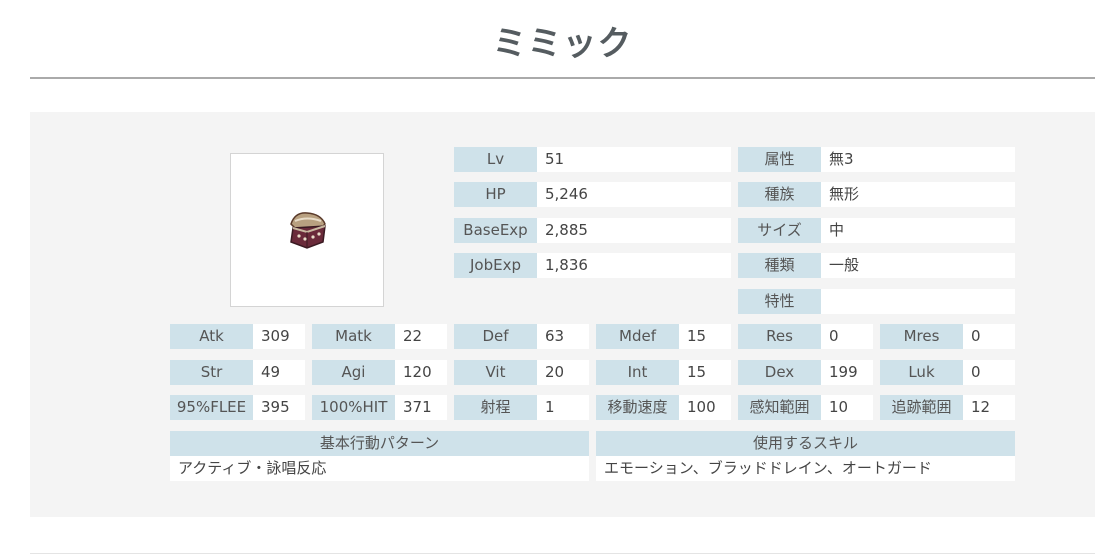  What do you see at coordinates (563, 336) in the screenshot?
I see `stat-value-def: 63` at bounding box center [563, 336].